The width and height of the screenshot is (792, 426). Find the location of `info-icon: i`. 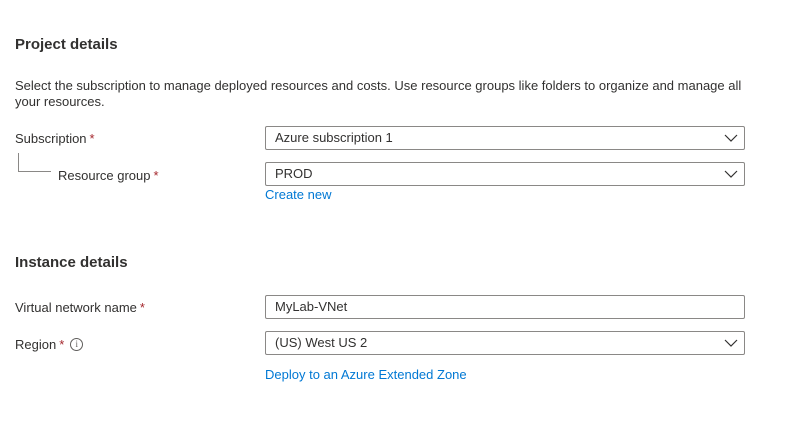

info-icon: i is located at coordinates (77, 345).